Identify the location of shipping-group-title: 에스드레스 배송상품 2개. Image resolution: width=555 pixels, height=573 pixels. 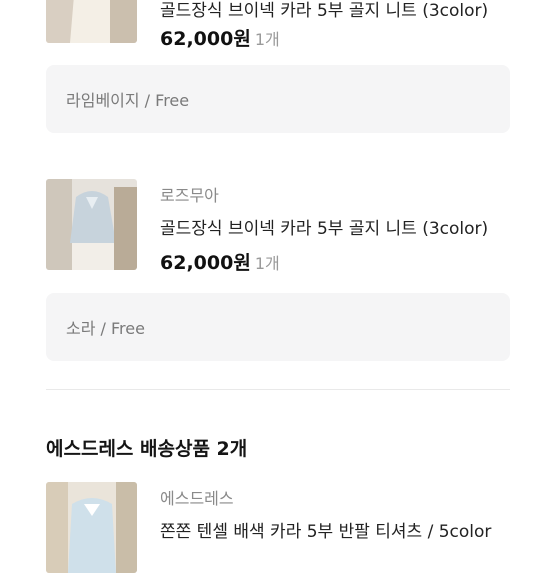
(147, 449).